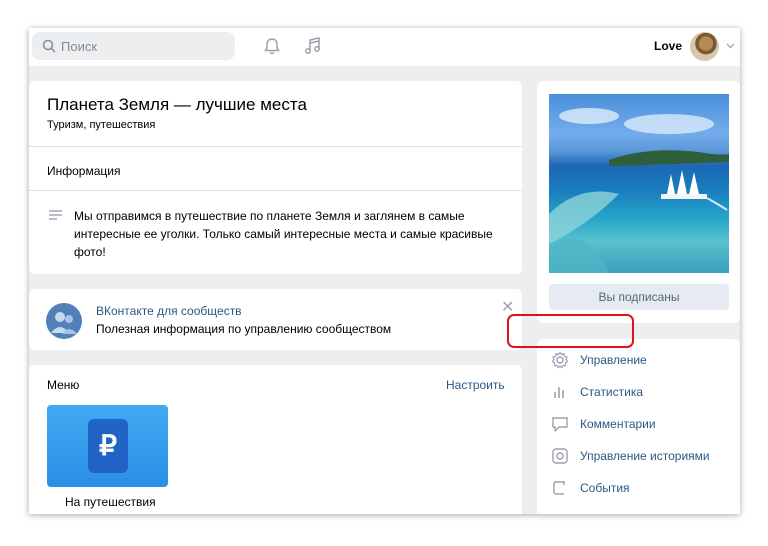 This screenshot has width=768, height=546. I want to click on admin-item-comments: Комментарии, so click(638, 424).